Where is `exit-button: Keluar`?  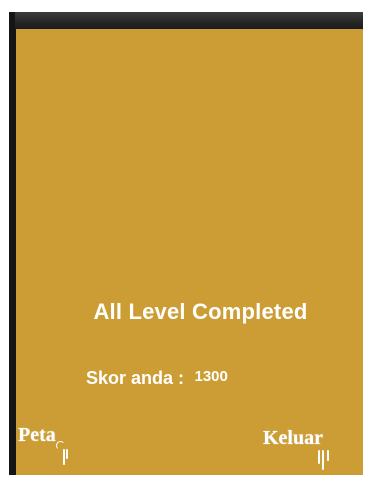 exit-button: Keluar is located at coordinates (293, 438).